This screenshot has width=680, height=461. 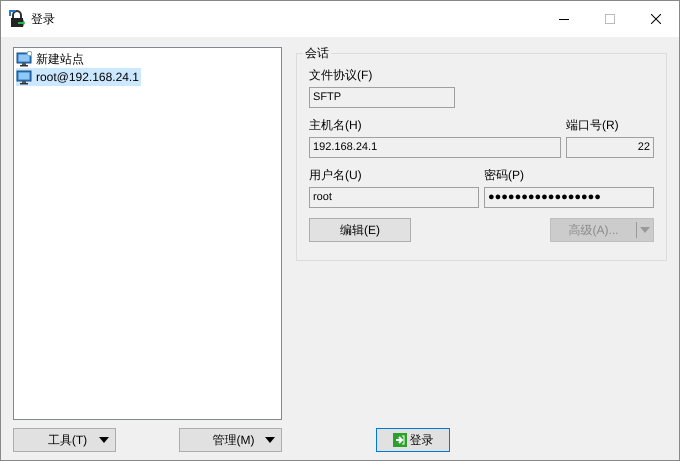 I want to click on dropdown-button: 工具(T), so click(x=64, y=440).